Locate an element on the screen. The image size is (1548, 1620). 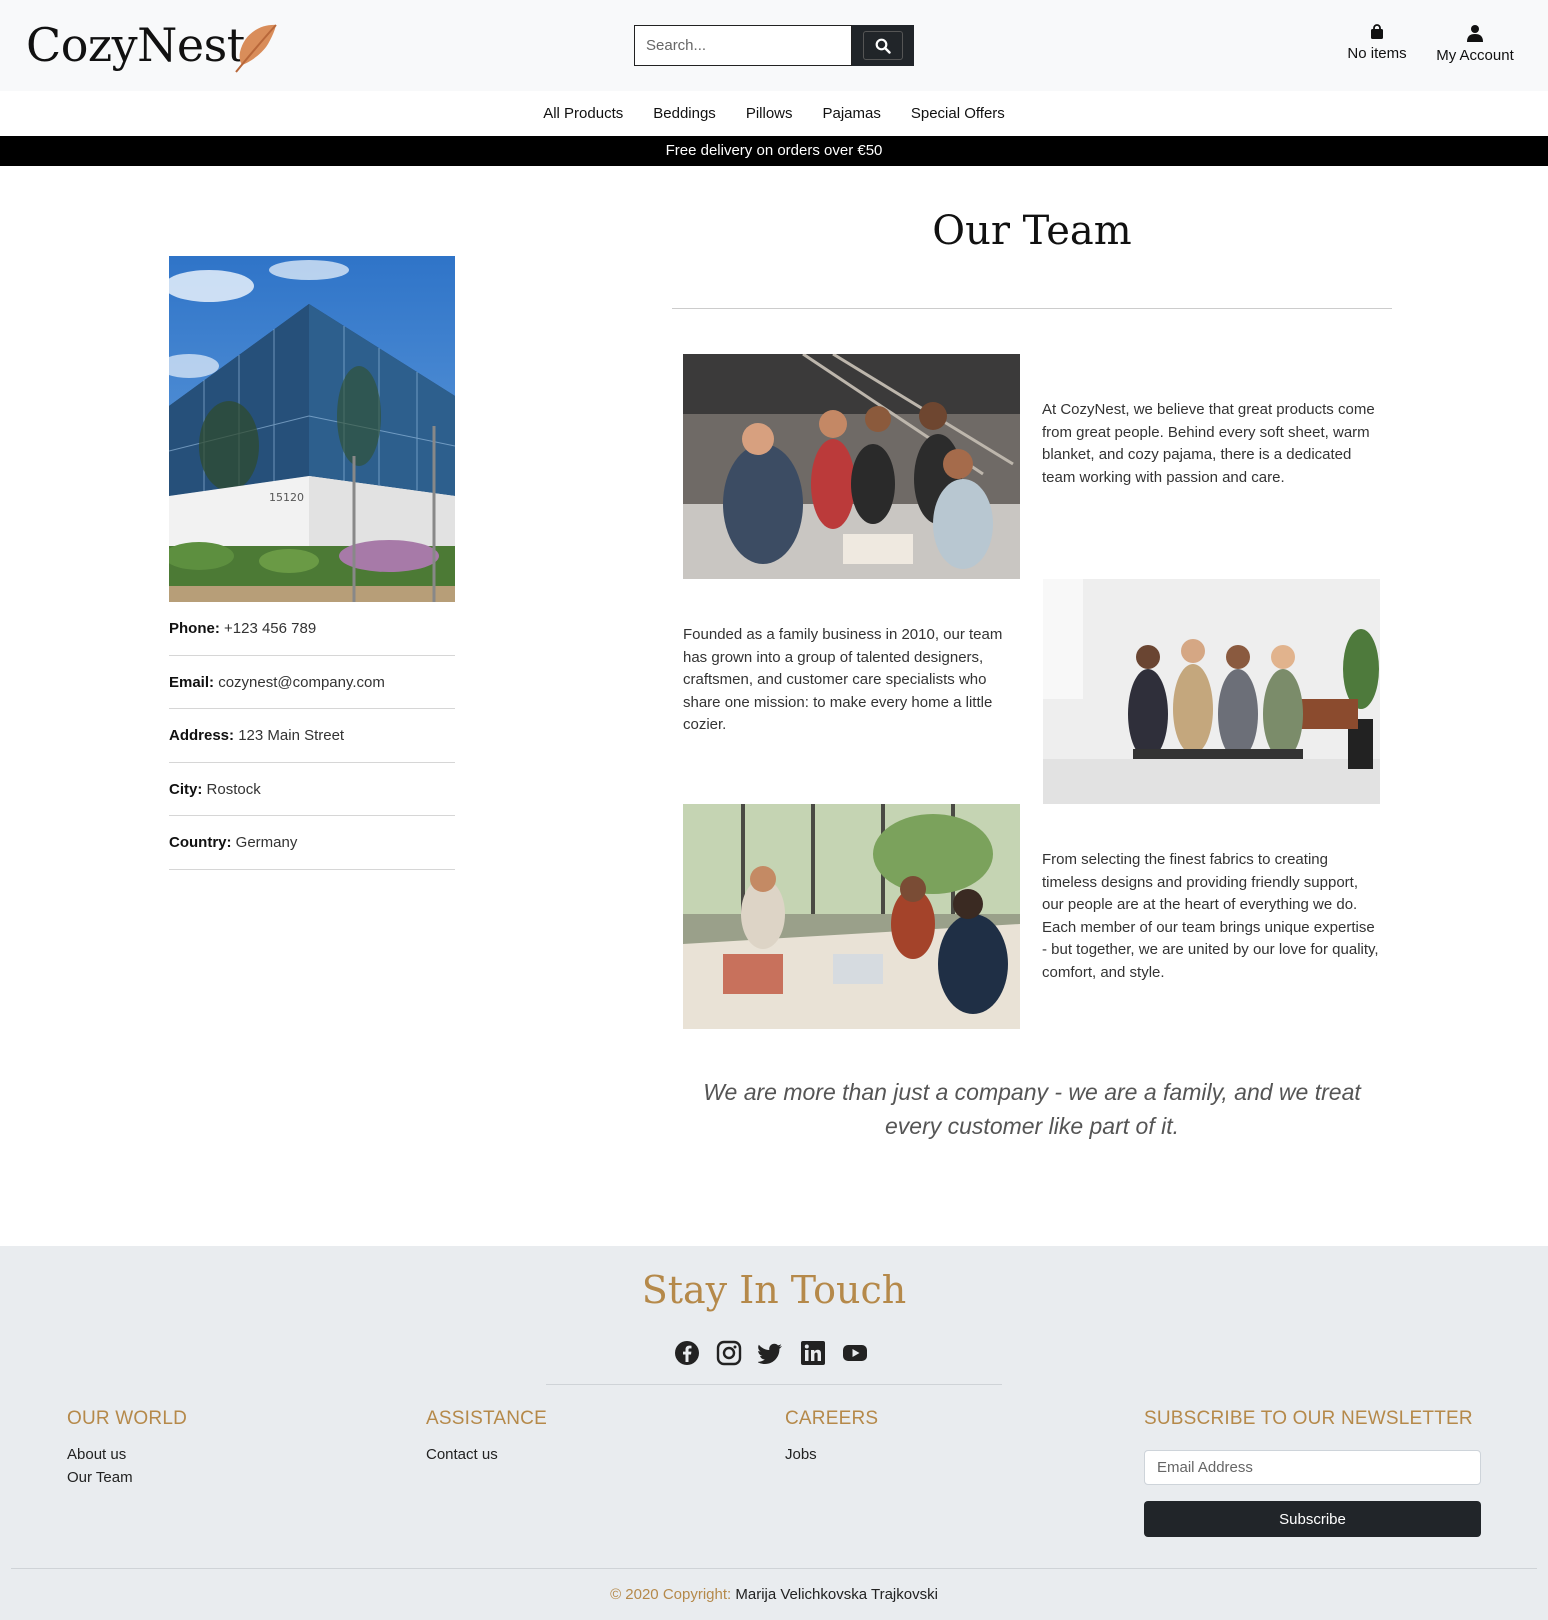
contact-email: Email: cozynest@company.com is located at coordinates (312, 682).